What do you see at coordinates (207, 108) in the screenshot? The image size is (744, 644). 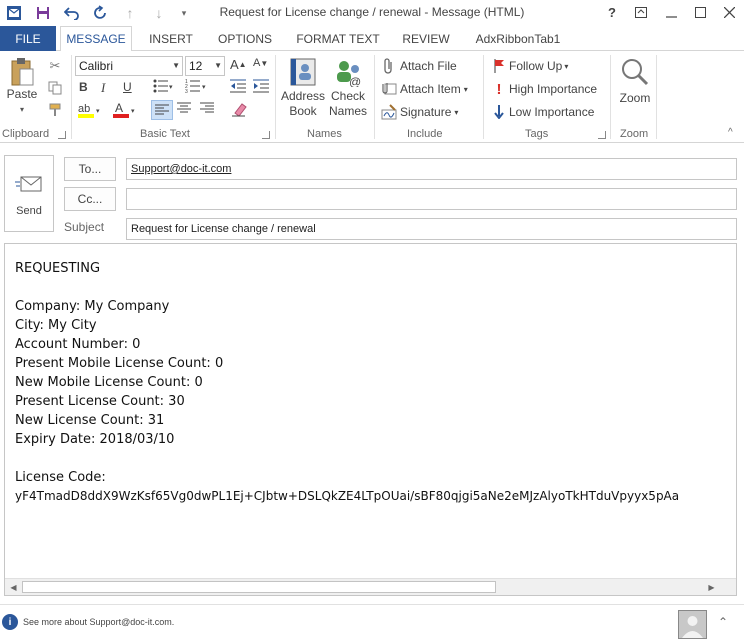 I see `align-right-icon` at bounding box center [207, 108].